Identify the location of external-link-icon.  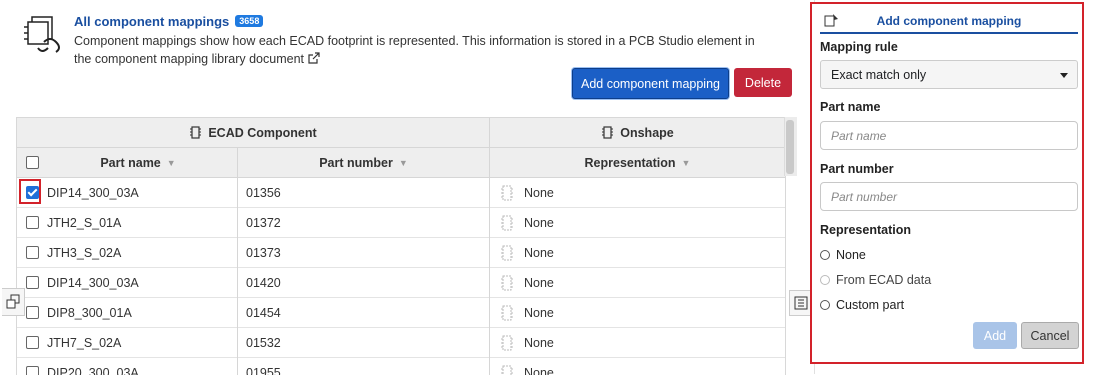
(314, 57).